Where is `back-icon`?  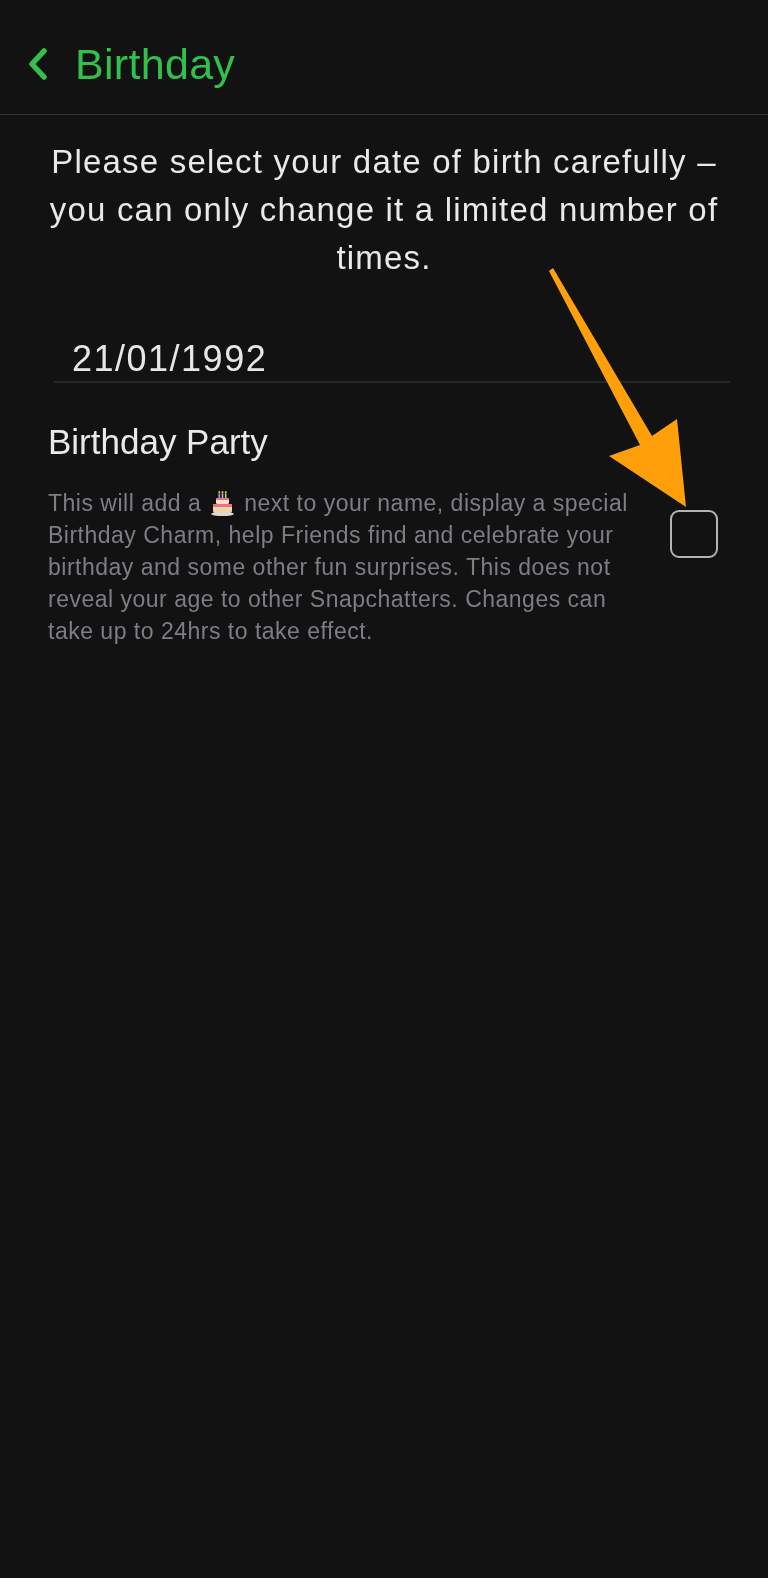
back-icon is located at coordinates (37, 64).